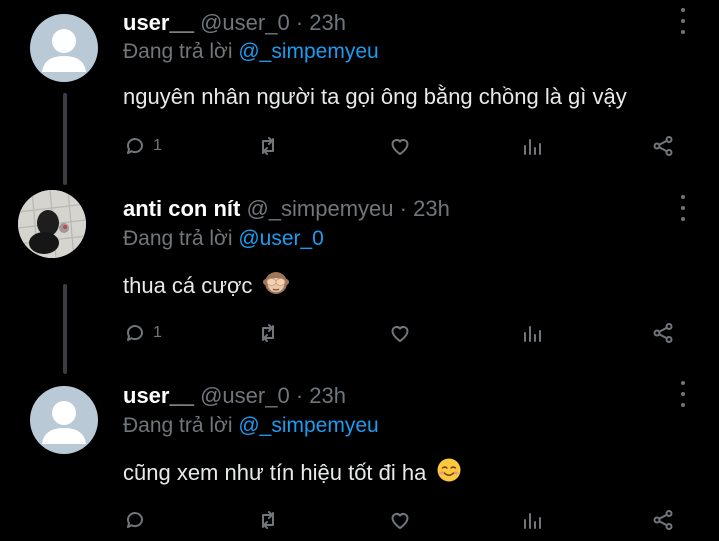  Describe the element at coordinates (281, 238) in the screenshot. I see `reply-mention-link: @user_0` at that location.